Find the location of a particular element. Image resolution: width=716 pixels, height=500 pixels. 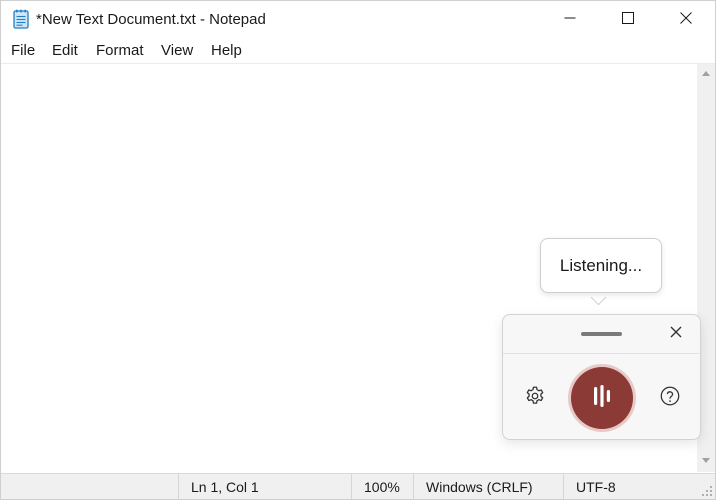

menu-edit: Edit is located at coordinates (65, 50).